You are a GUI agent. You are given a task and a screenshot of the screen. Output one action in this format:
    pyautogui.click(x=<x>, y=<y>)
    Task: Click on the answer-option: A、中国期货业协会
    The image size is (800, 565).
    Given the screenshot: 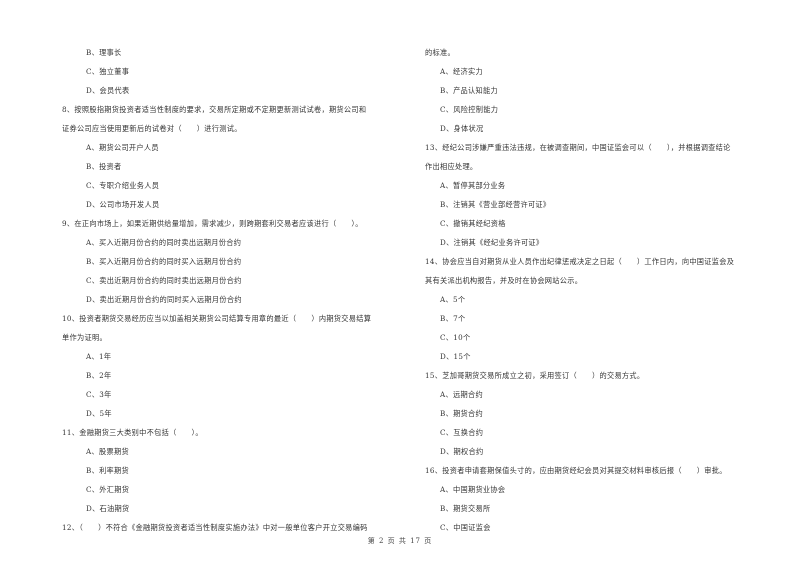 What is the action you would take?
    pyautogui.click(x=473, y=489)
    